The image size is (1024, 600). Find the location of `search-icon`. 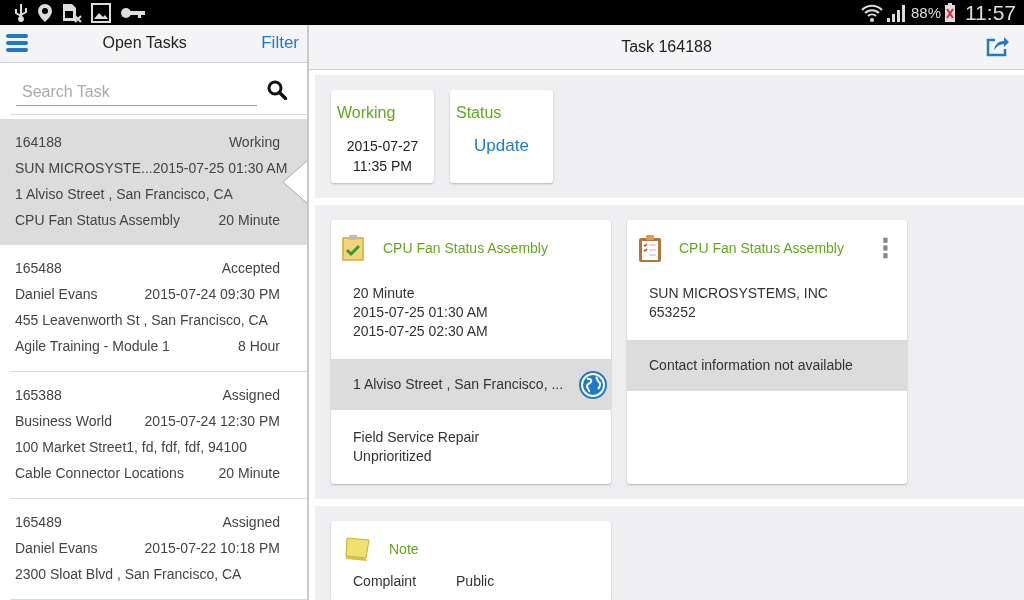

search-icon is located at coordinates (277, 90).